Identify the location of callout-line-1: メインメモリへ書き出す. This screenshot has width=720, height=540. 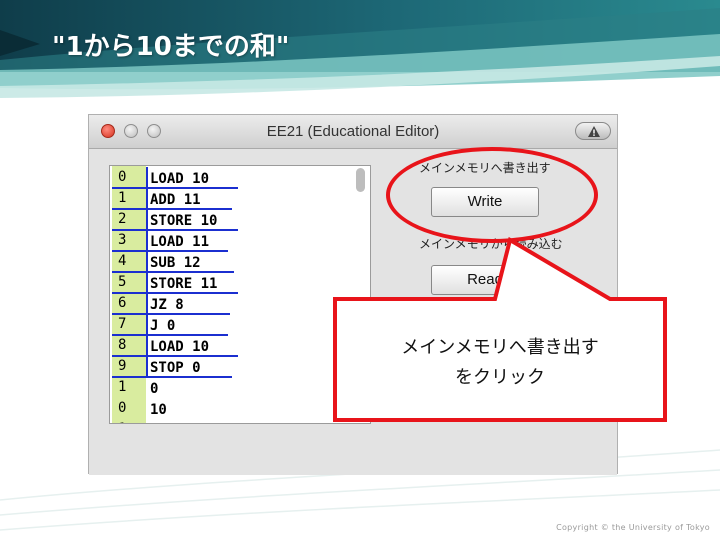
(500, 347).